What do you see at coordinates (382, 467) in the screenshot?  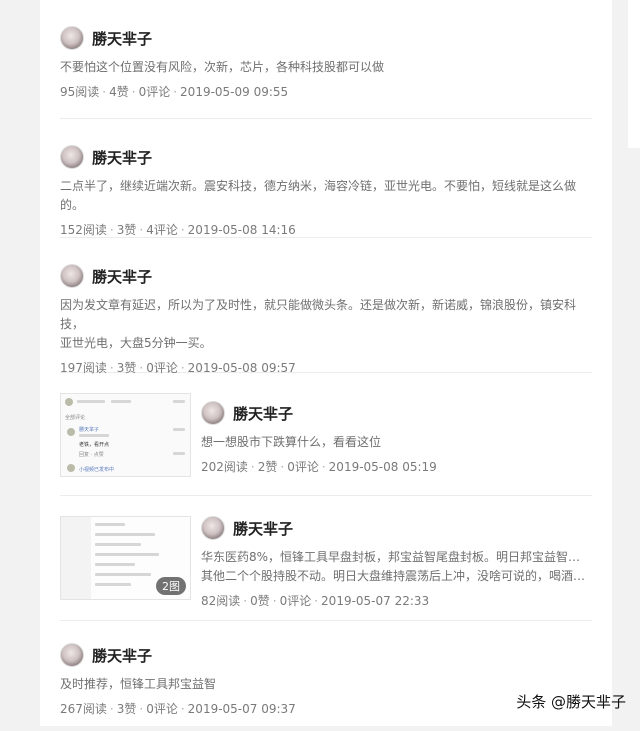 I see `post-time: 2019-05-08 05:19` at bounding box center [382, 467].